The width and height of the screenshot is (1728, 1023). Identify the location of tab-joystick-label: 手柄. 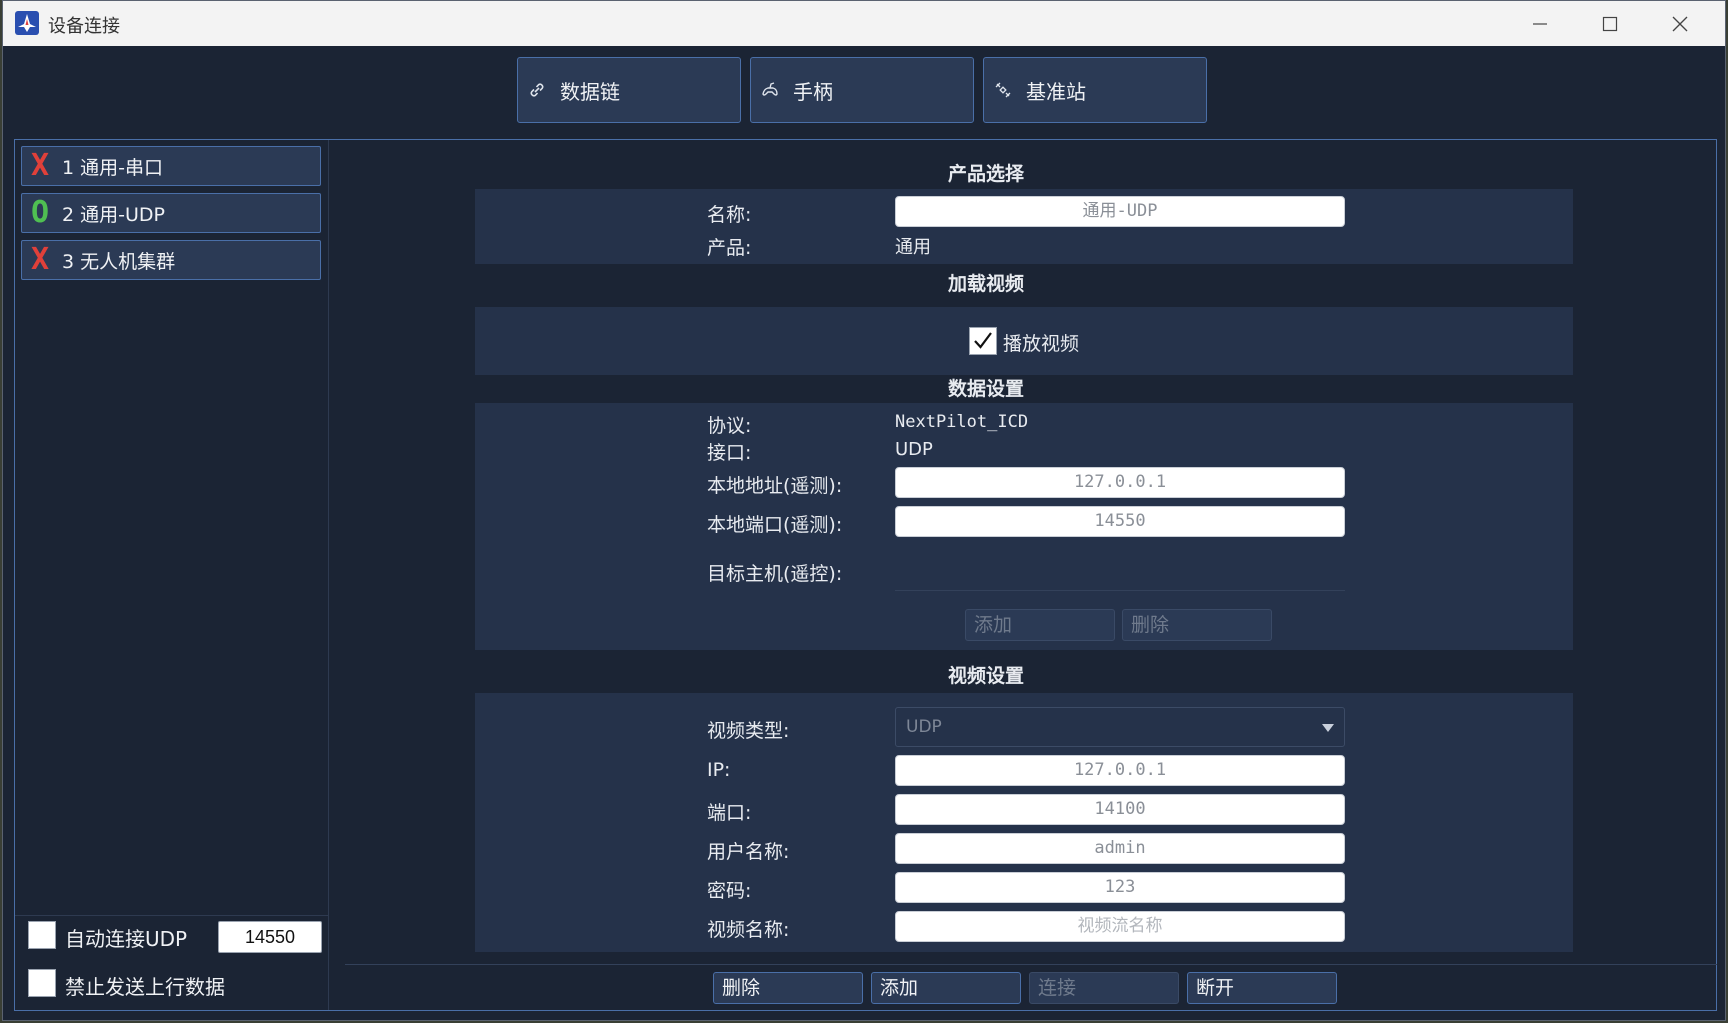
(813, 91).